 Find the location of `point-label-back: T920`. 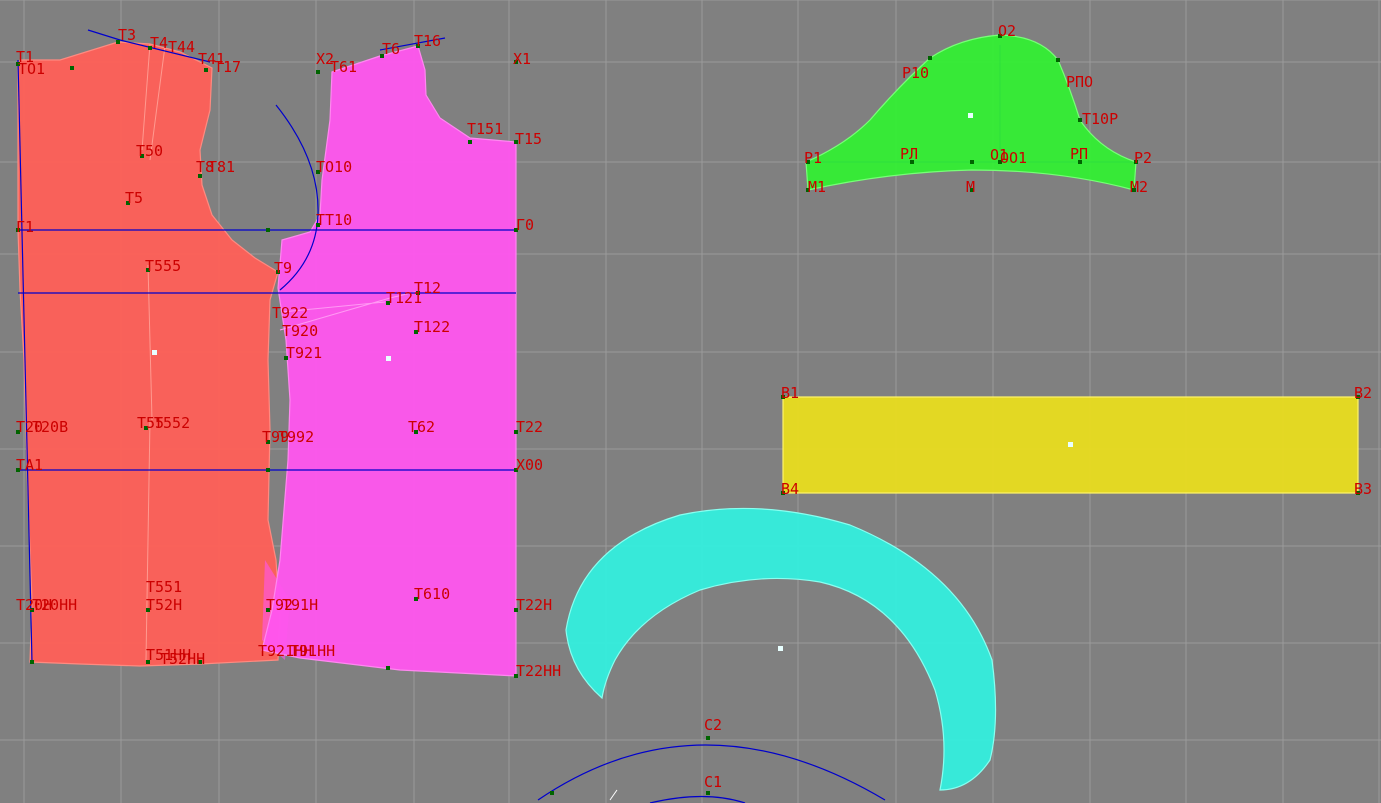

point-label-back: T920 is located at coordinates (300, 331).